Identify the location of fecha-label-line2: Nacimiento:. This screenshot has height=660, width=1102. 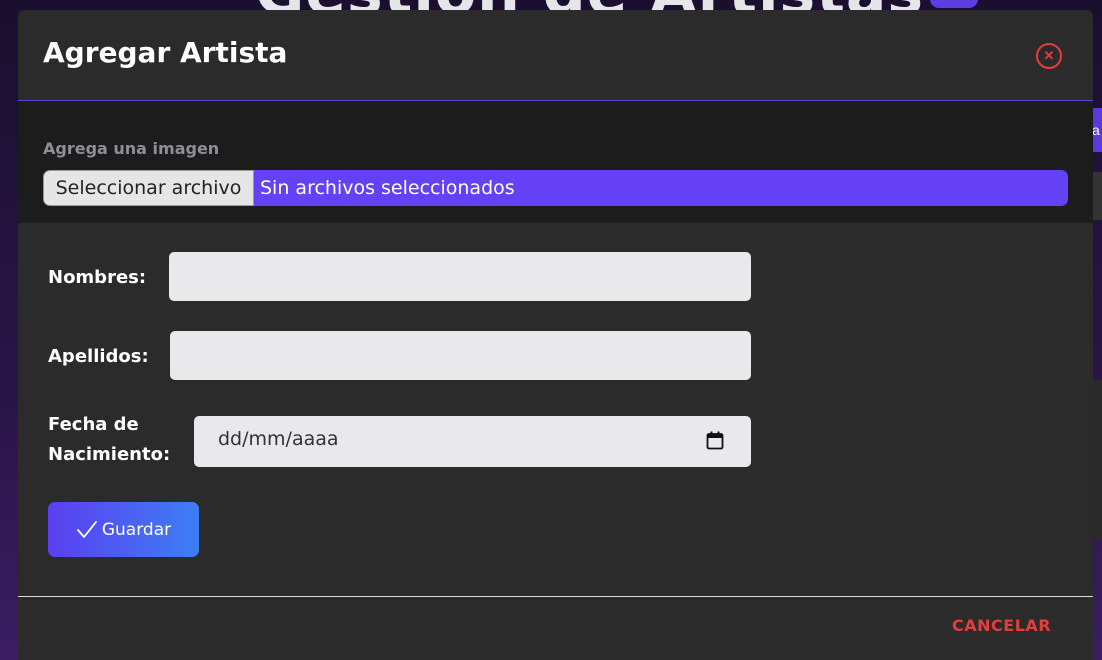
(109, 454).